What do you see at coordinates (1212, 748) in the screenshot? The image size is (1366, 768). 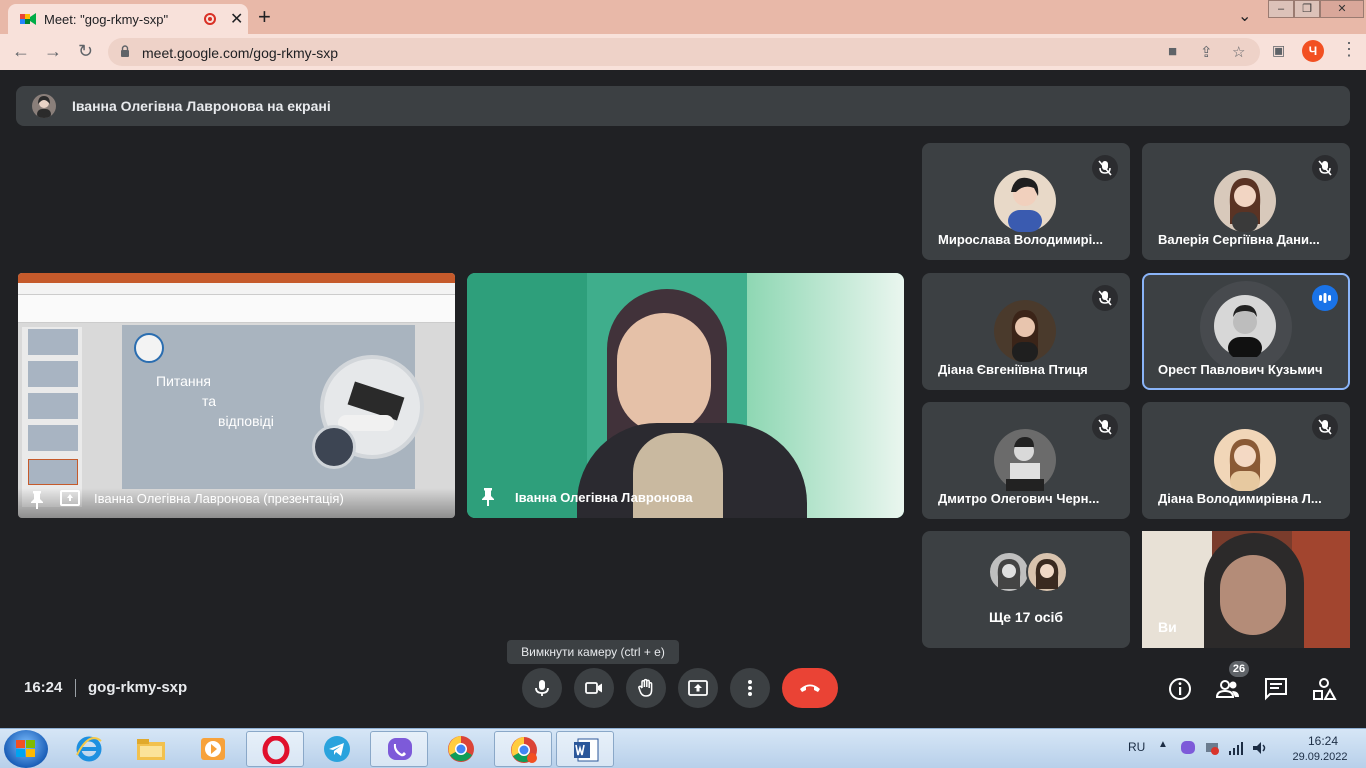 I see `network-warning-icon` at bounding box center [1212, 748].